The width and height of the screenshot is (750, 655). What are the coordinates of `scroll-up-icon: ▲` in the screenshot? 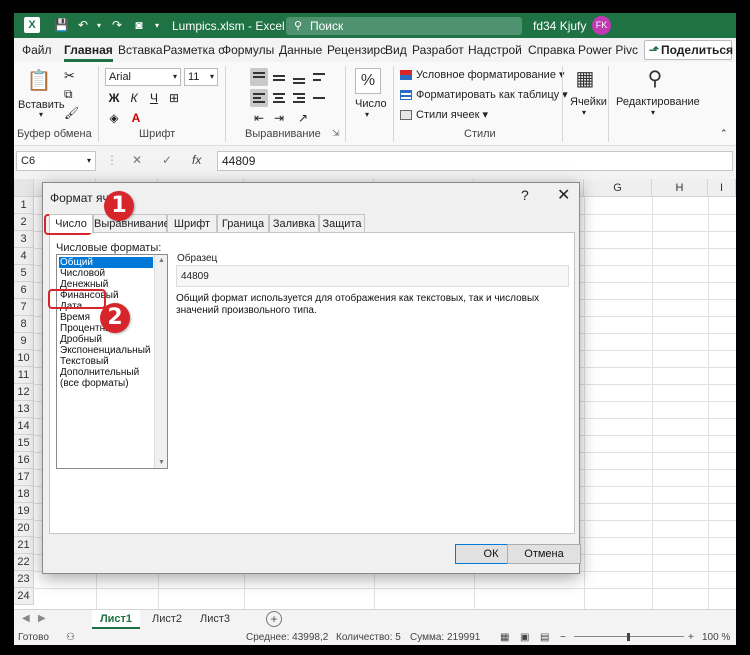 It's located at (161, 260).